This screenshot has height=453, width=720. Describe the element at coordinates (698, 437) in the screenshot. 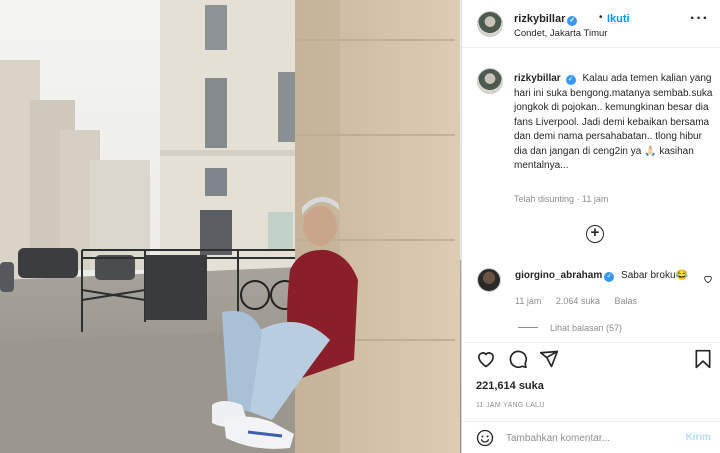

I see `post-comment-button: Kirim` at that location.